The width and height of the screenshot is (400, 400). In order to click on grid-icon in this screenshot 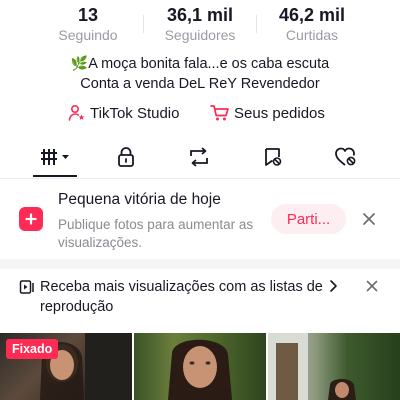, I will do `click(55, 157)`.